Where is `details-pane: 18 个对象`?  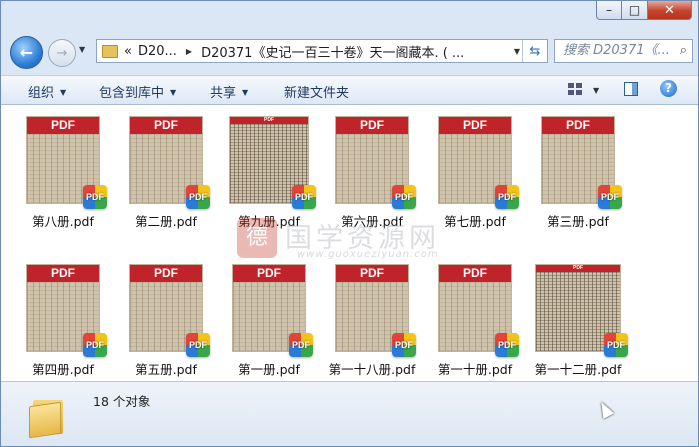
details-pane: 18 个对象 is located at coordinates (349, 413).